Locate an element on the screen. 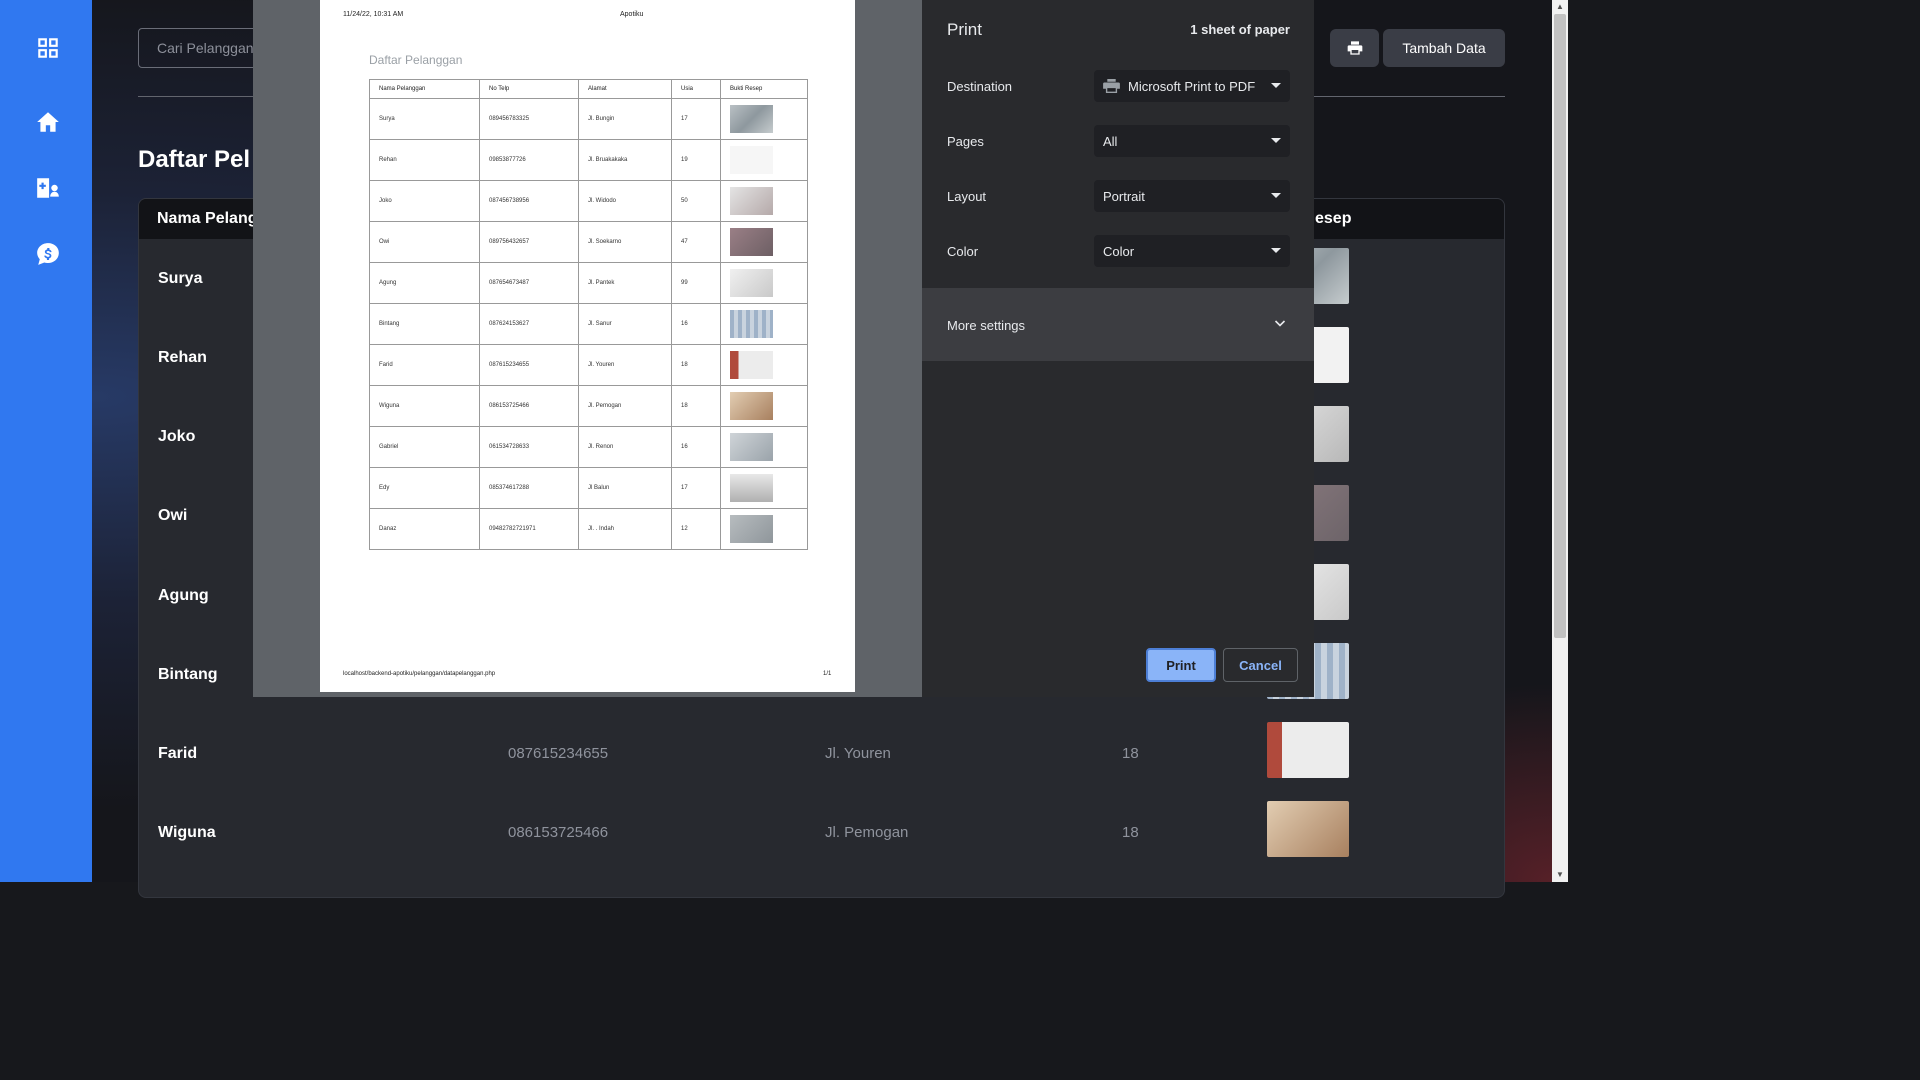  pages-select: All is located at coordinates (1192, 141).